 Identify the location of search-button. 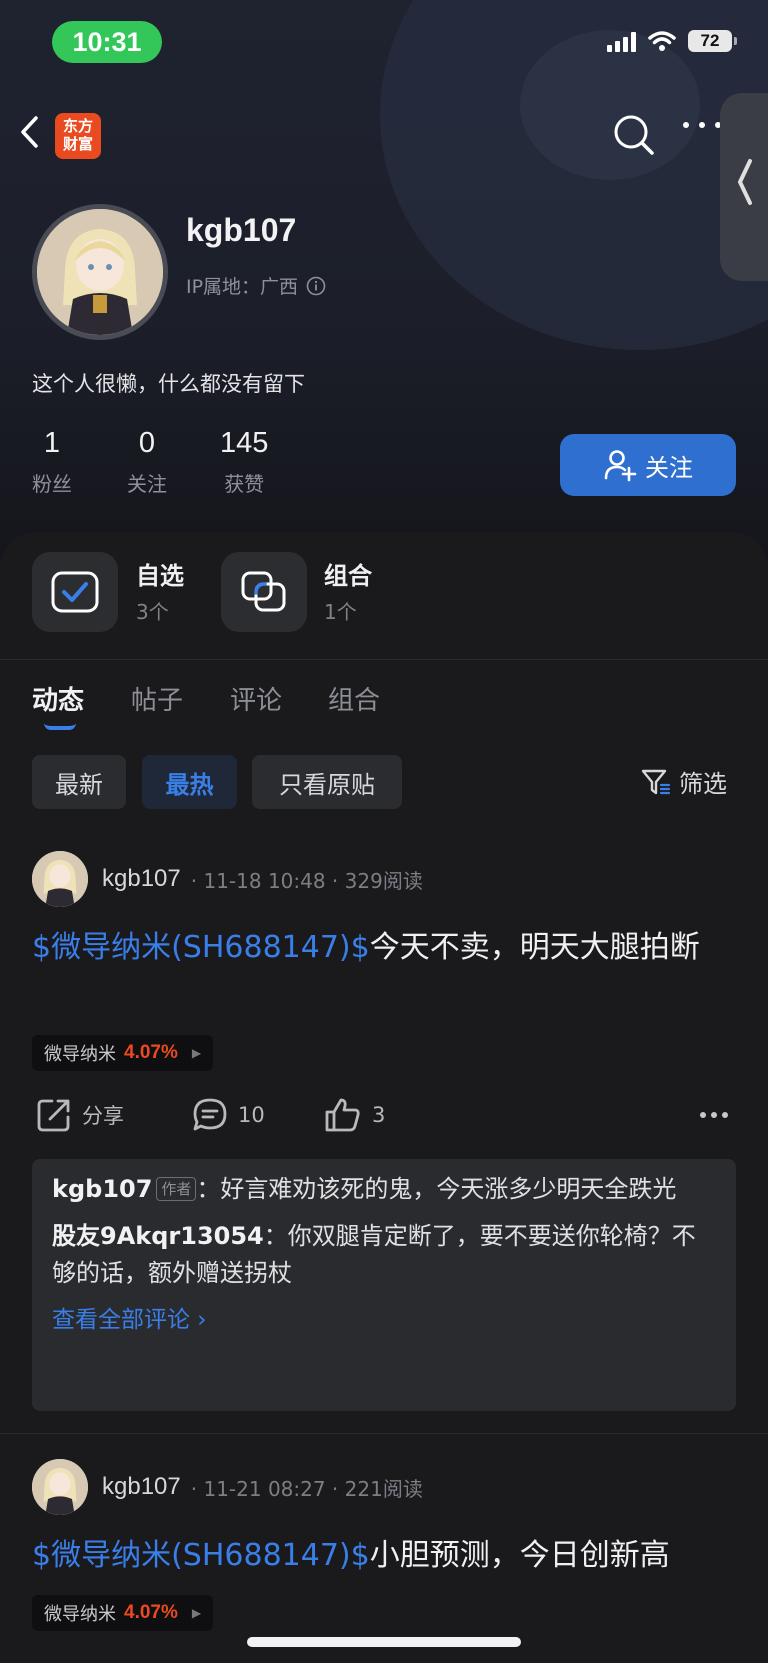
(634, 135).